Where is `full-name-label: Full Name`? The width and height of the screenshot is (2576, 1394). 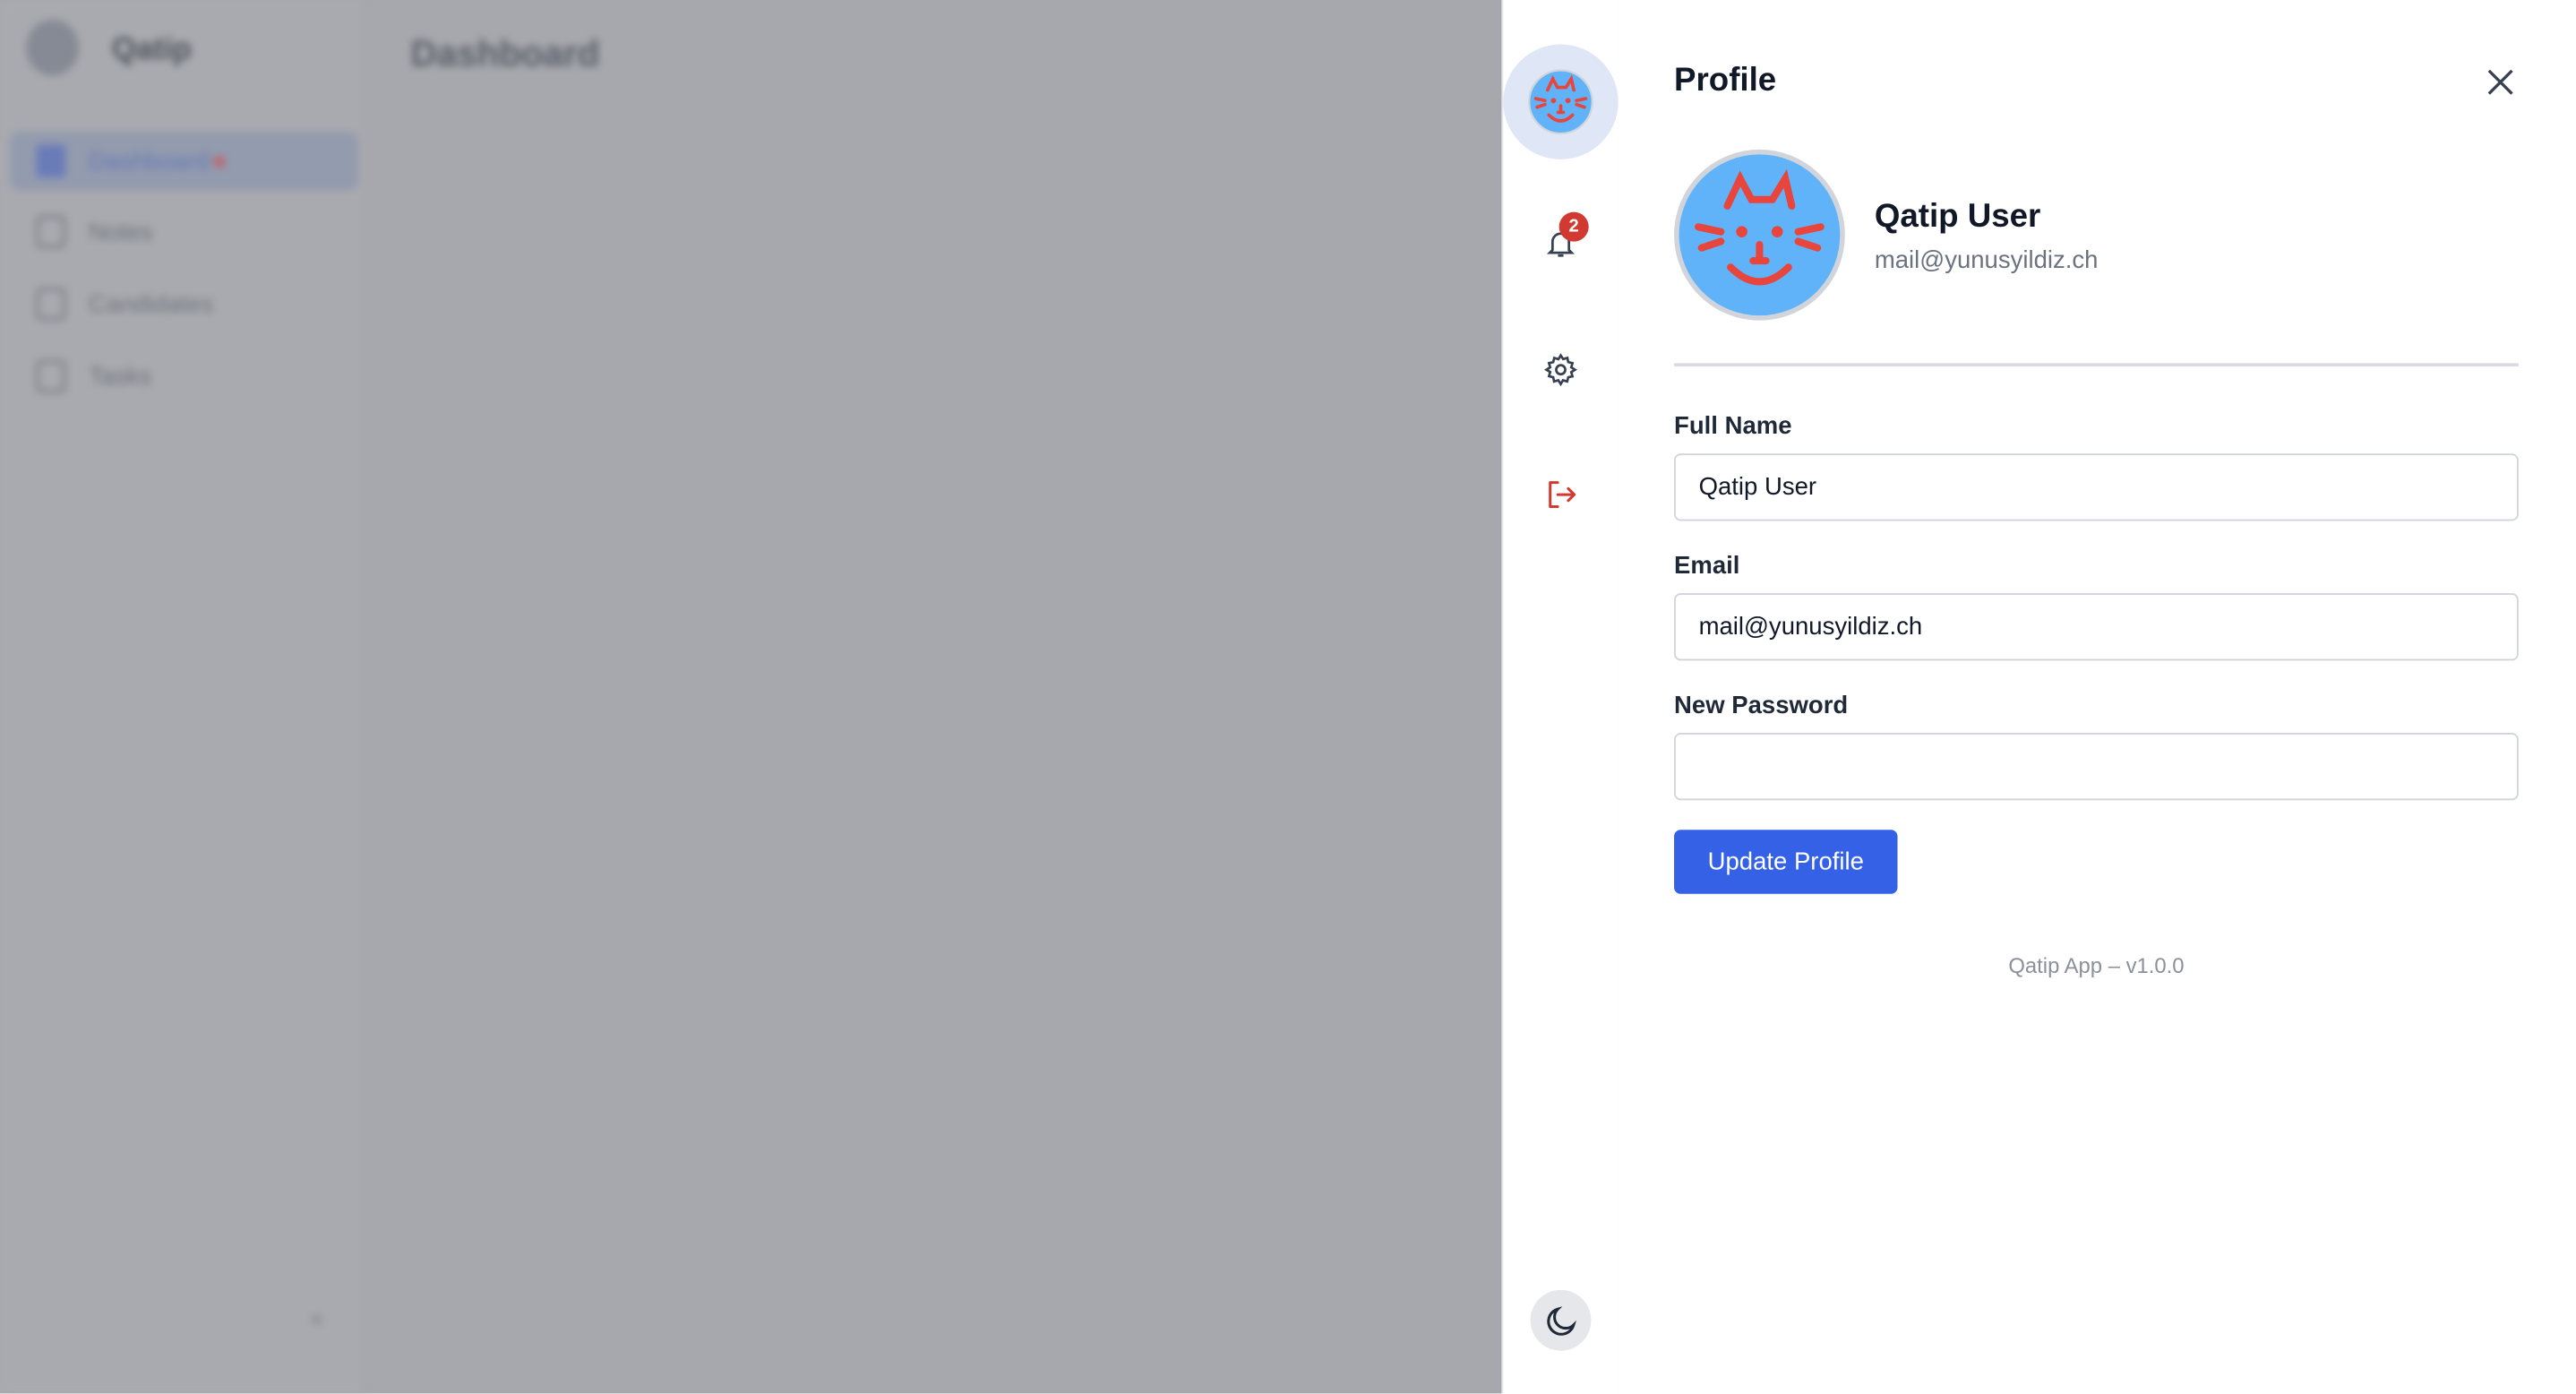 full-name-label: Full Name is located at coordinates (1733, 426).